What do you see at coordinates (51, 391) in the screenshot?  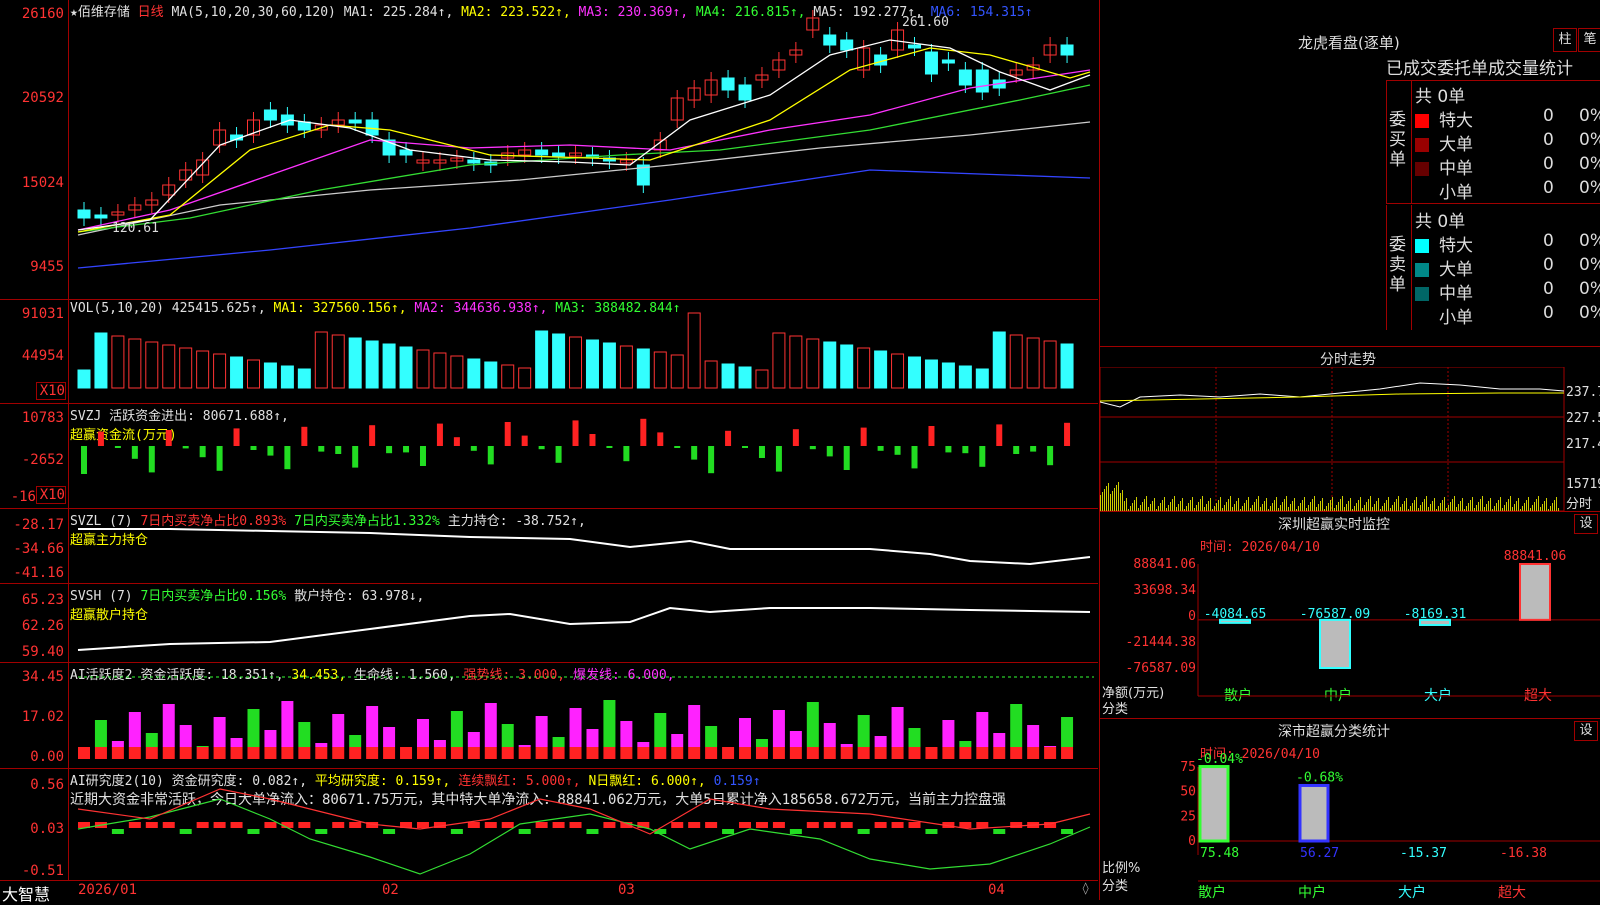 I see `vol-scale: X10` at bounding box center [51, 391].